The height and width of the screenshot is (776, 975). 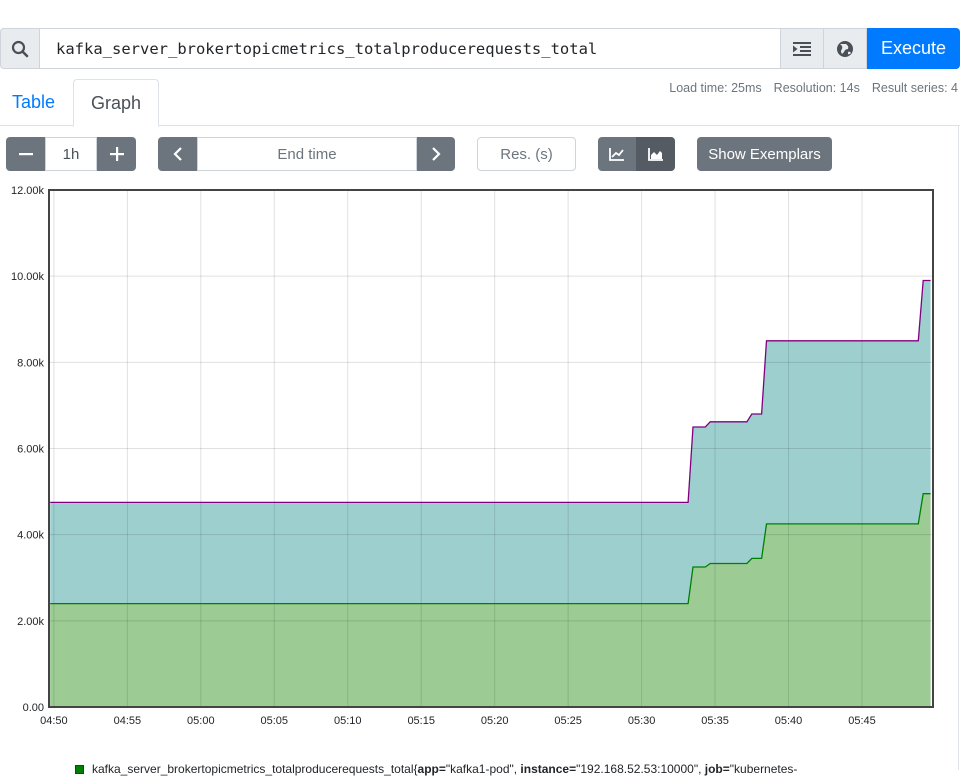 What do you see at coordinates (913, 48) in the screenshot?
I see `execute-button: Execute` at bounding box center [913, 48].